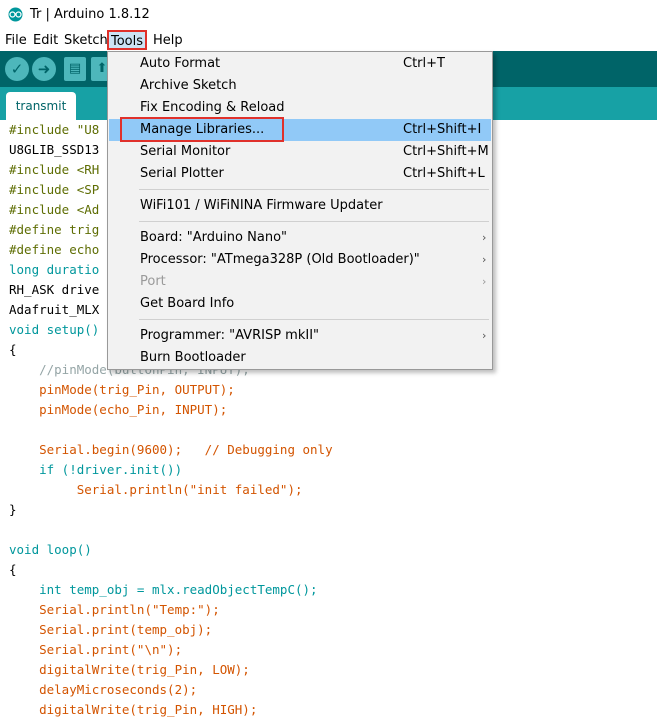  Describe the element at coordinates (50, 549) in the screenshot. I see `code-line: void loop()` at that location.